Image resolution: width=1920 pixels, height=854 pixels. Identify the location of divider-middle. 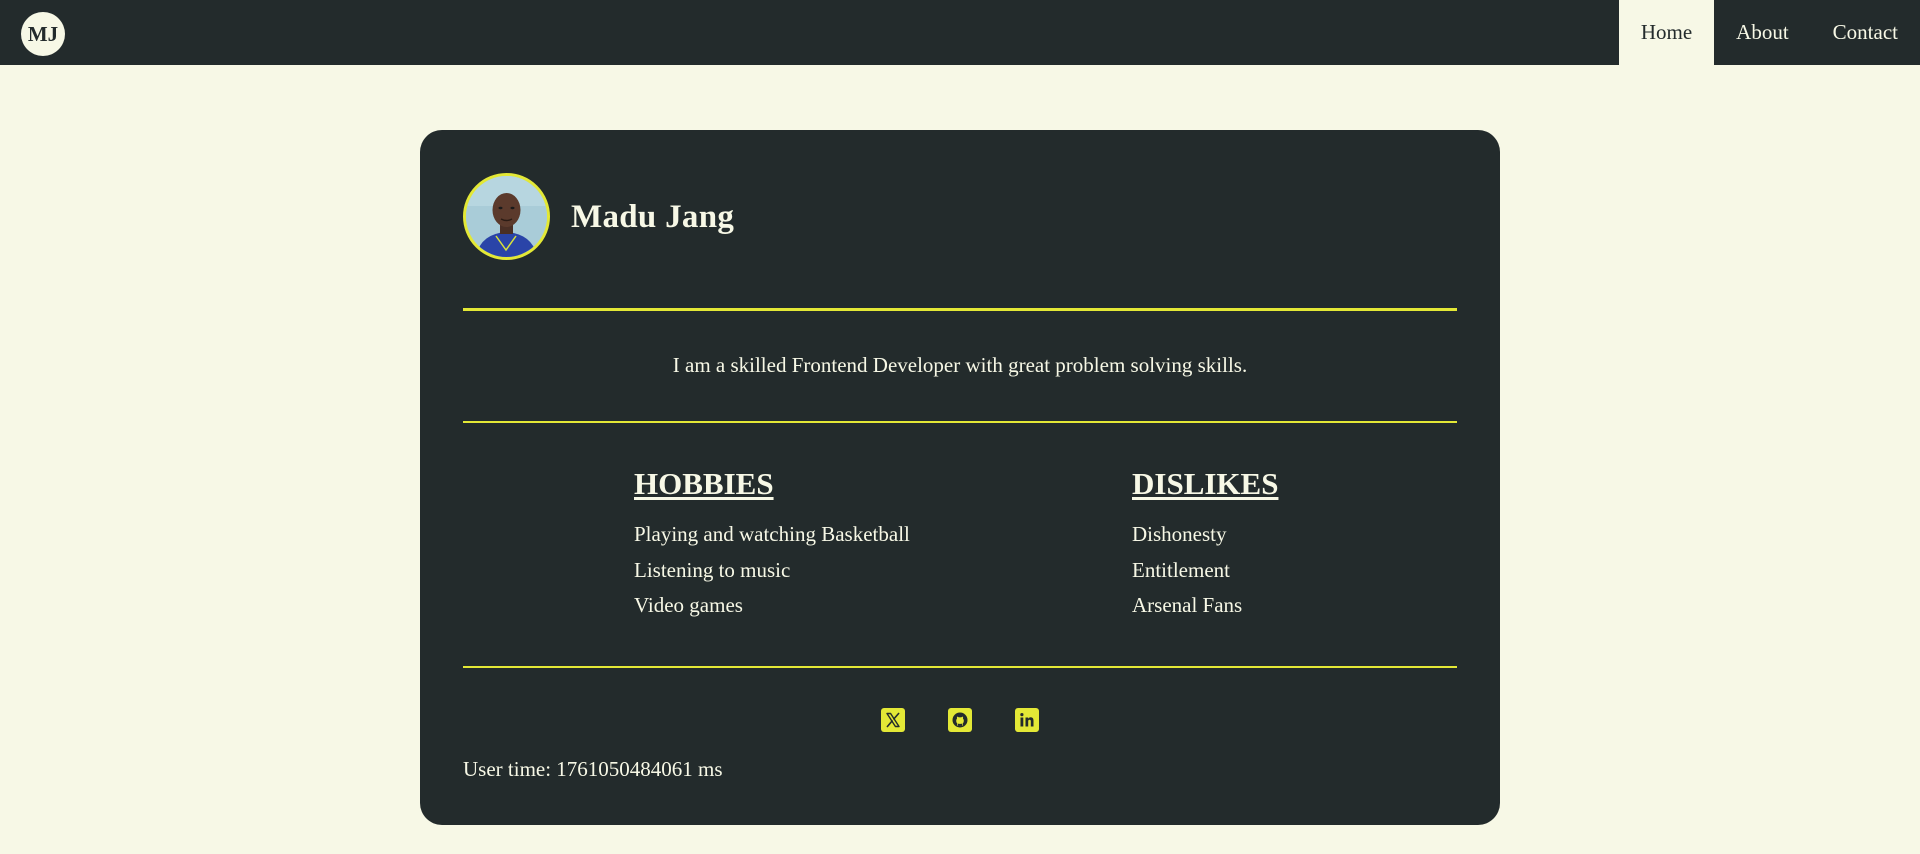
(960, 422).